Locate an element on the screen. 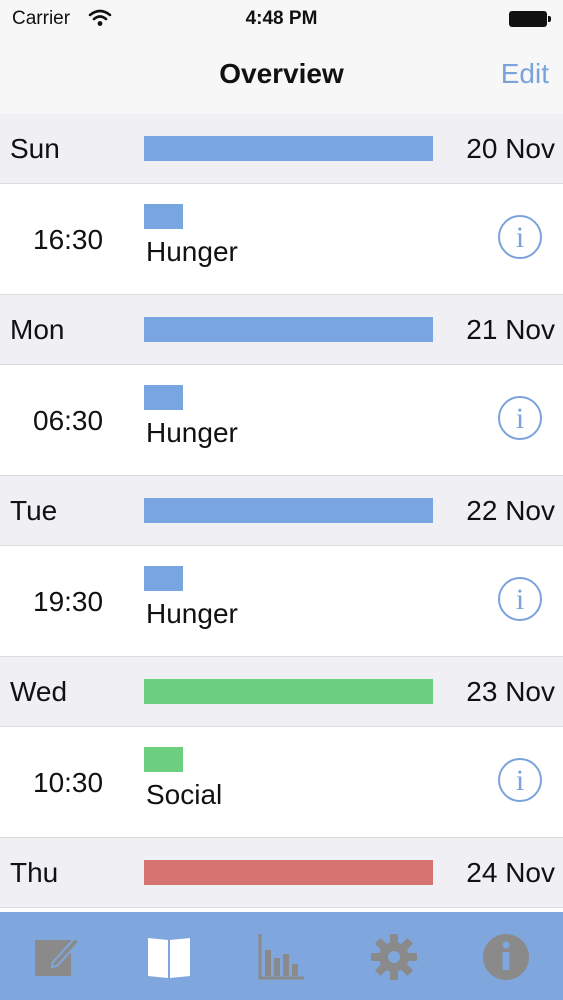 This screenshot has width=563, height=1000. status-bar: Carrier 4:48 PM is located at coordinates (281, 20).